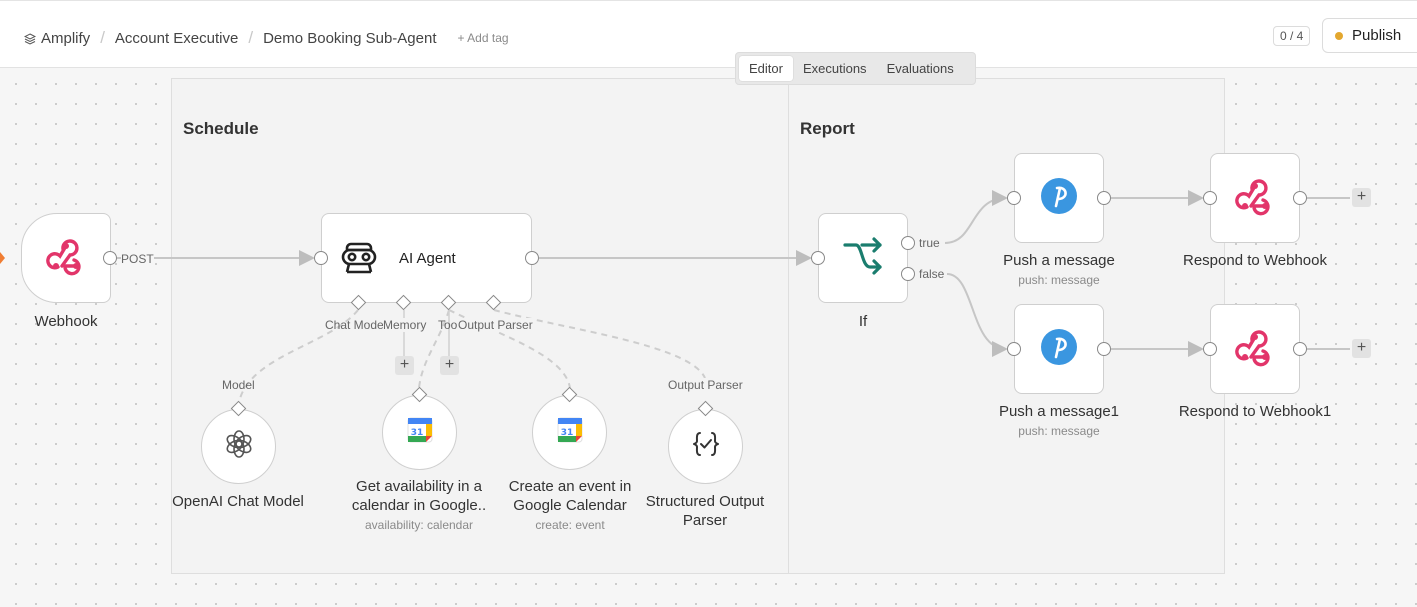  What do you see at coordinates (137, 259) in the screenshot?
I see `webhook-output-label: POST` at bounding box center [137, 259].